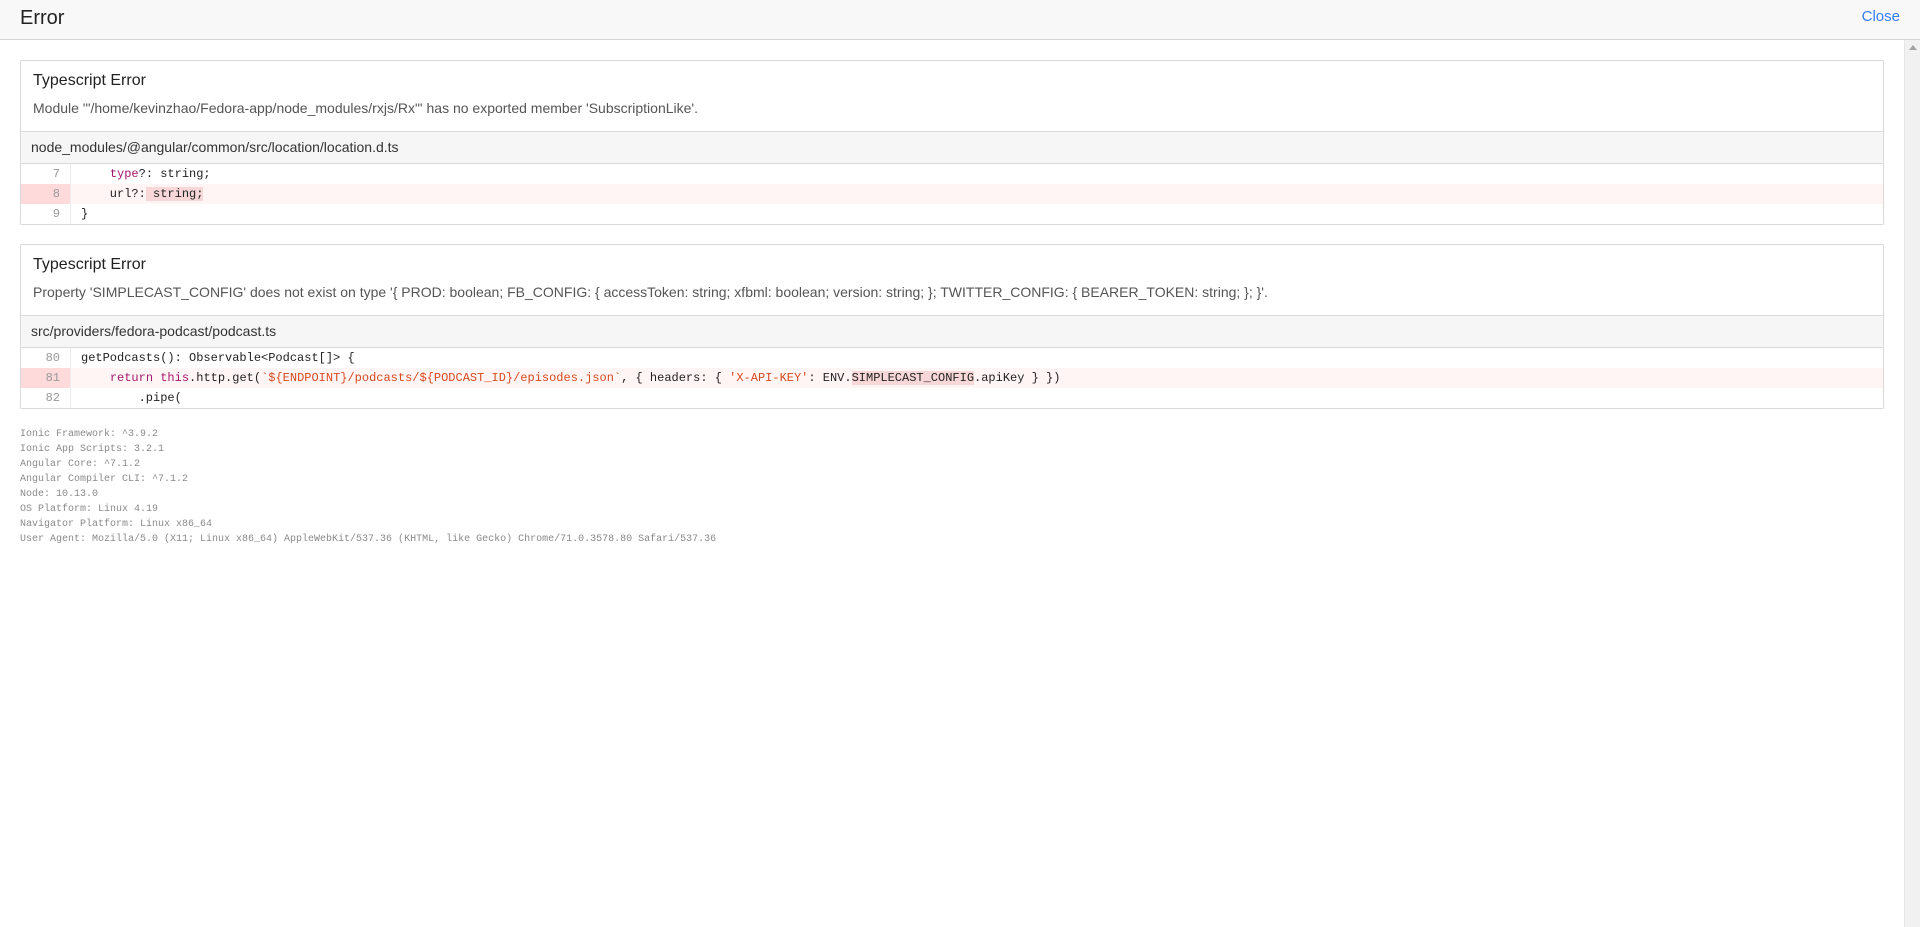  What do you see at coordinates (46, 398) in the screenshot?
I see `line-number: 82` at bounding box center [46, 398].